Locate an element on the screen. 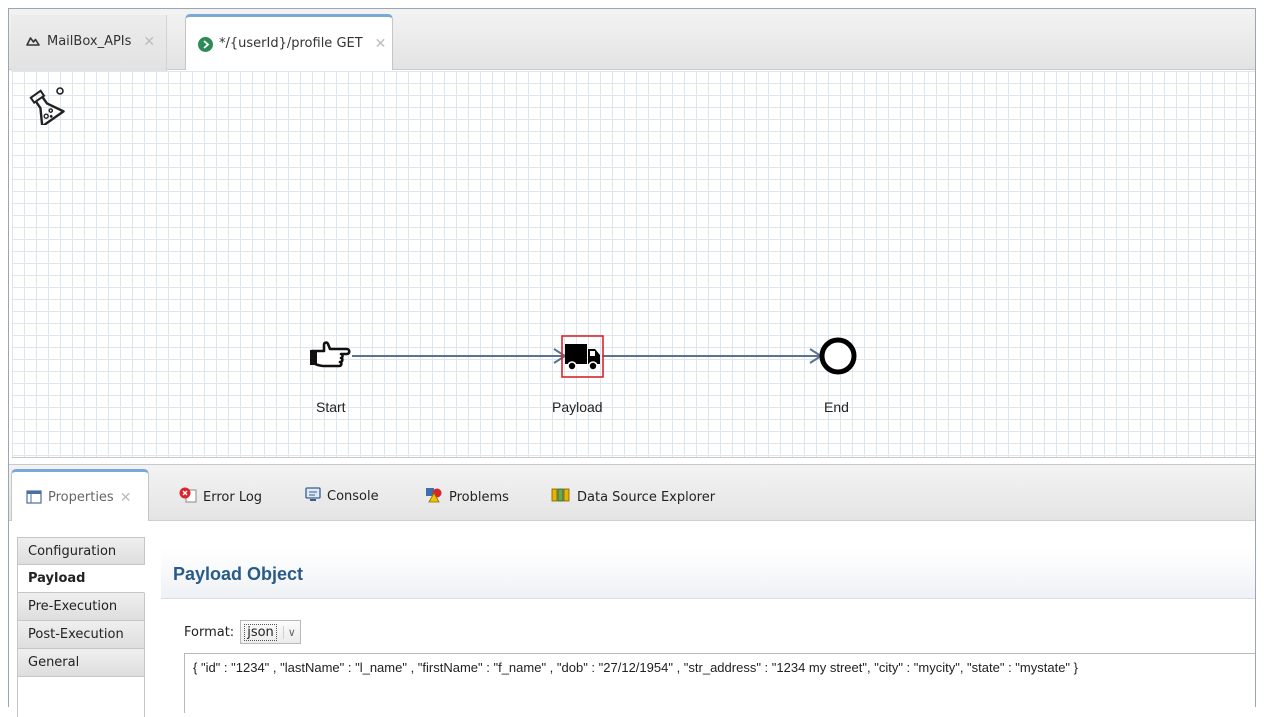 The width and height of the screenshot is (1264, 717). section-post-execution: Post-Execution is located at coordinates (81, 635).